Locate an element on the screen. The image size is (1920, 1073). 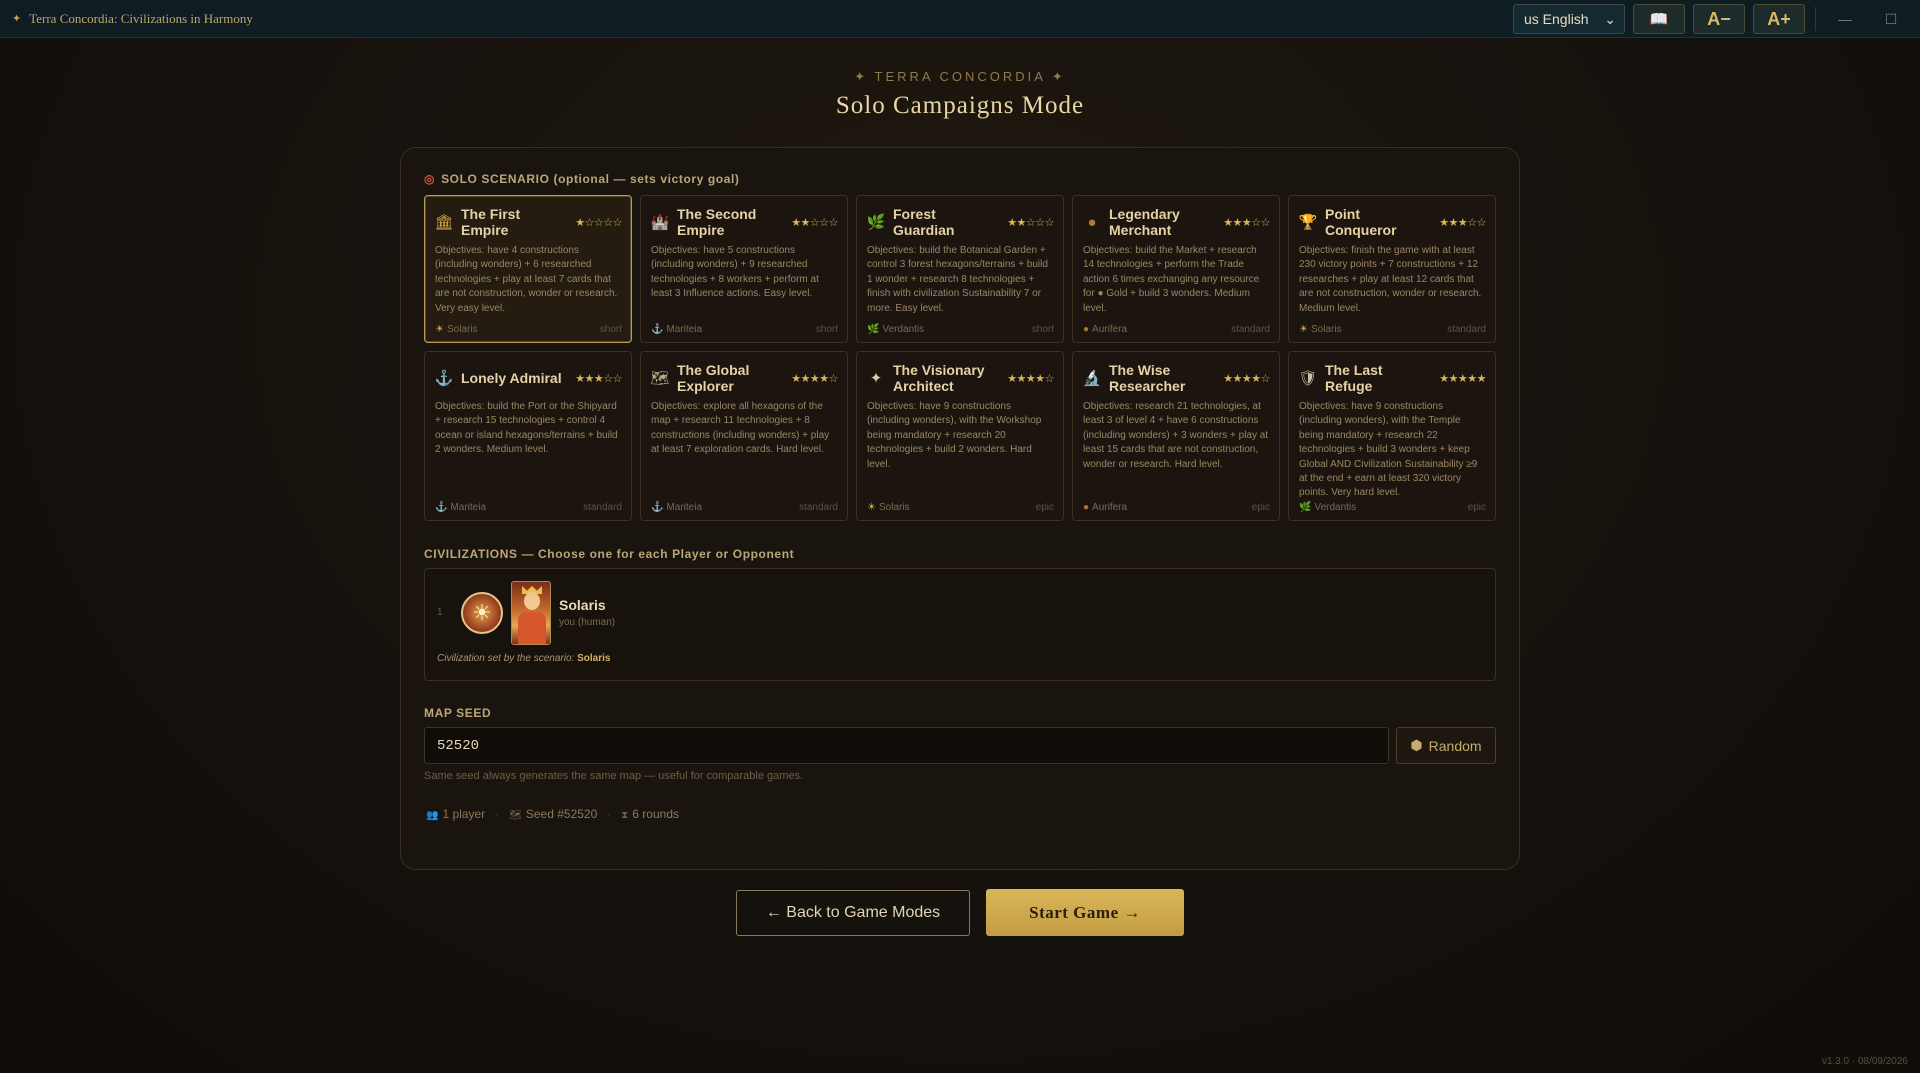
solaris-emblem-icon: ☀ is located at coordinates (482, 613).